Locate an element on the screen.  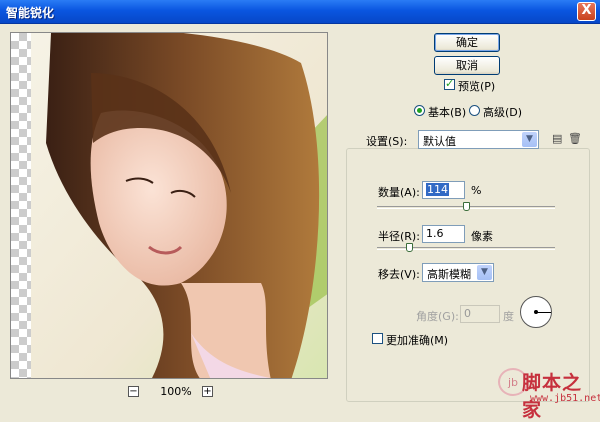
angle-dial is located at coordinates (536, 312).